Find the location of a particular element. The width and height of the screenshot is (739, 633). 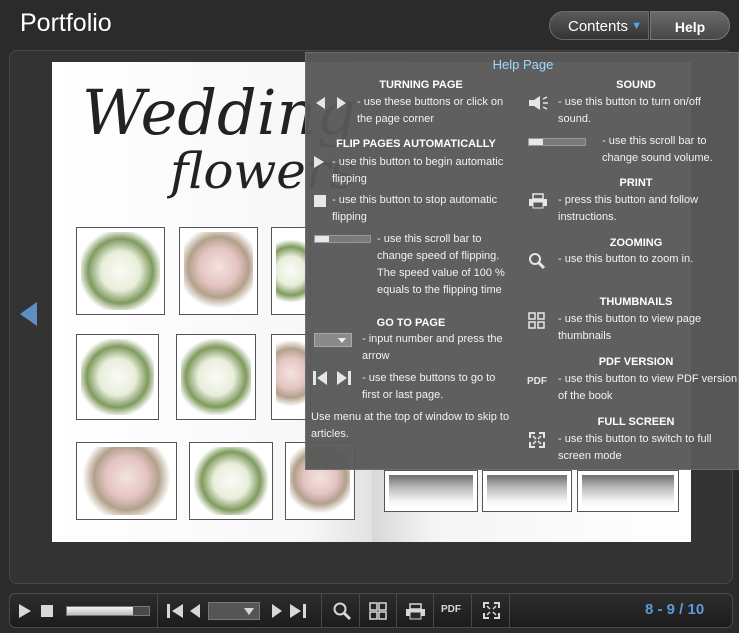

navigation-group is located at coordinates (240, 610).